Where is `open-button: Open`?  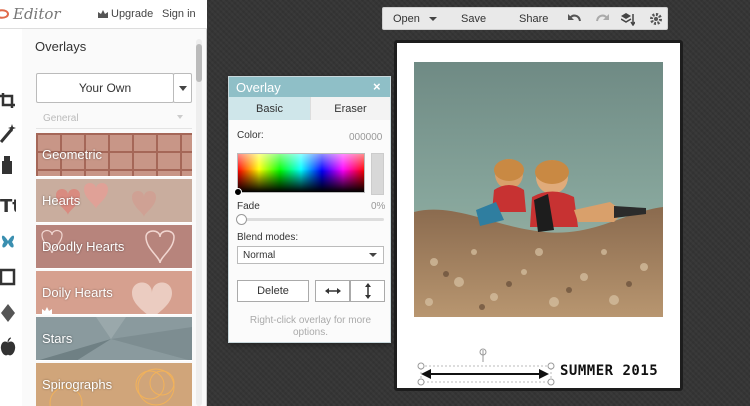 open-button: Open is located at coordinates (406, 19).